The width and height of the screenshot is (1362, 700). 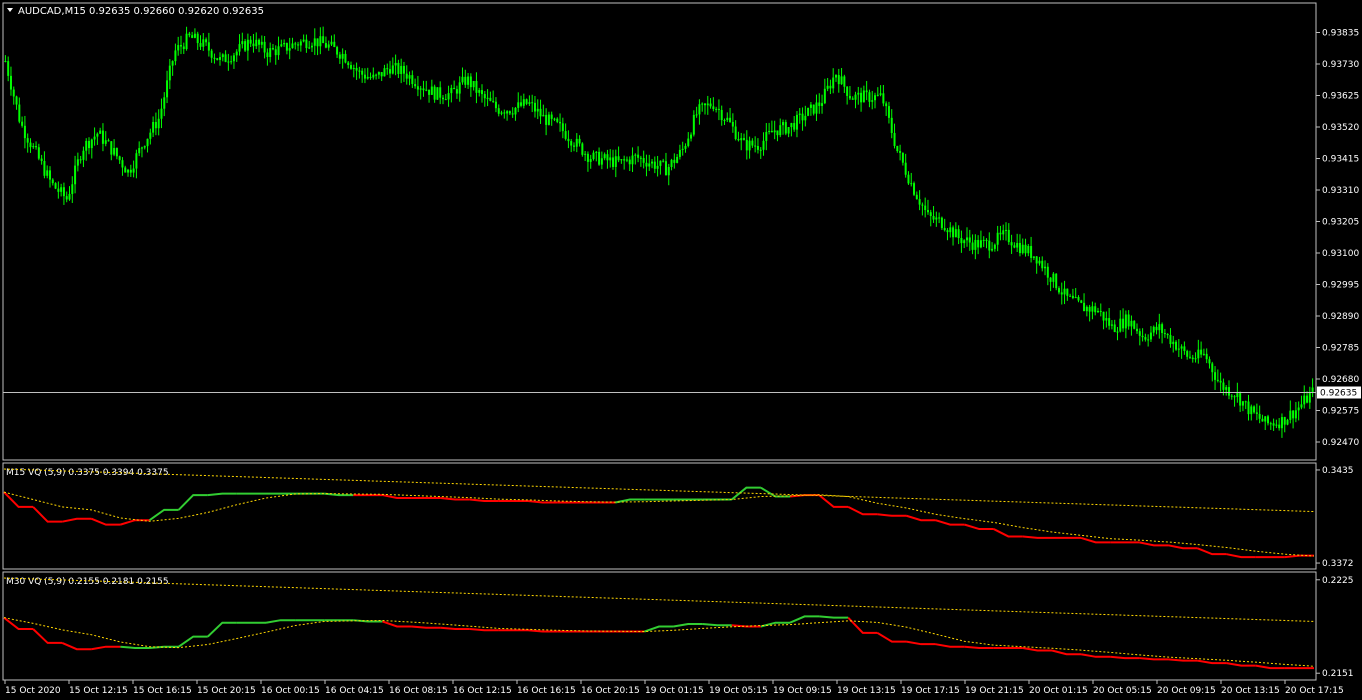 I want to click on price-tick-label: 0.92470, so click(x=1340, y=443).